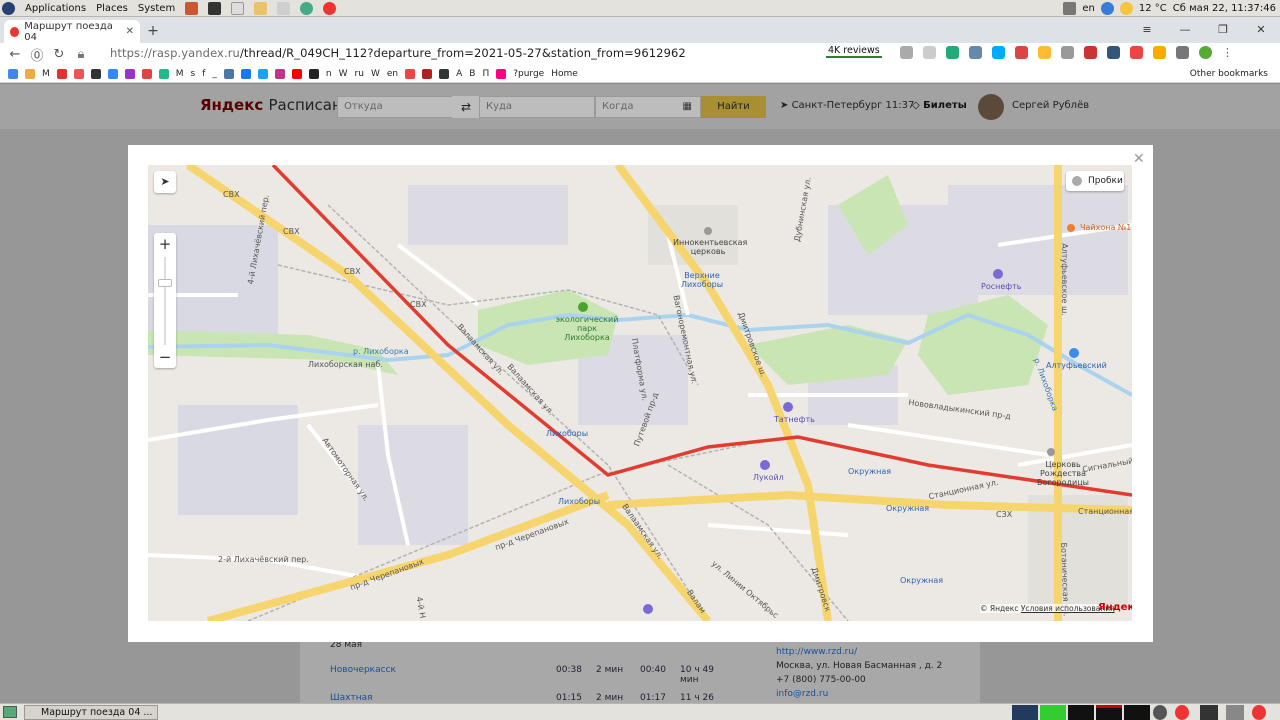 The image size is (1280, 720). I want to click on facebook-icon, so click(245, 74).